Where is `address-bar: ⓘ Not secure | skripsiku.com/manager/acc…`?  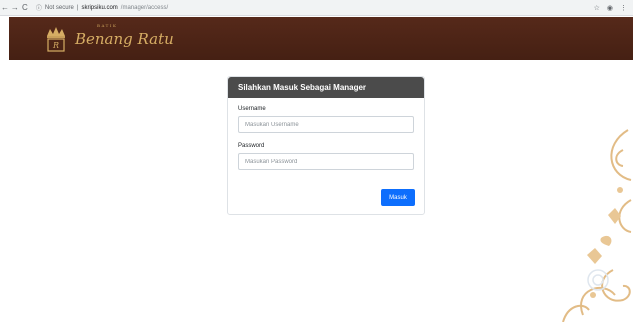
address-bar: ⓘ Not secure | skripsiku.com/manager/acc… is located at coordinates (315, 7).